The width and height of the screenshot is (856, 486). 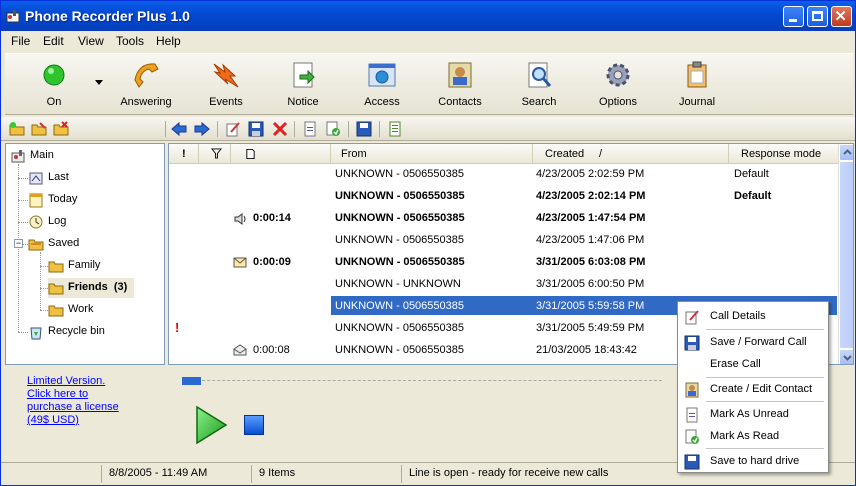 What do you see at coordinates (460, 102) in the screenshot?
I see `toolbar-contacts-label: Contacts` at bounding box center [460, 102].